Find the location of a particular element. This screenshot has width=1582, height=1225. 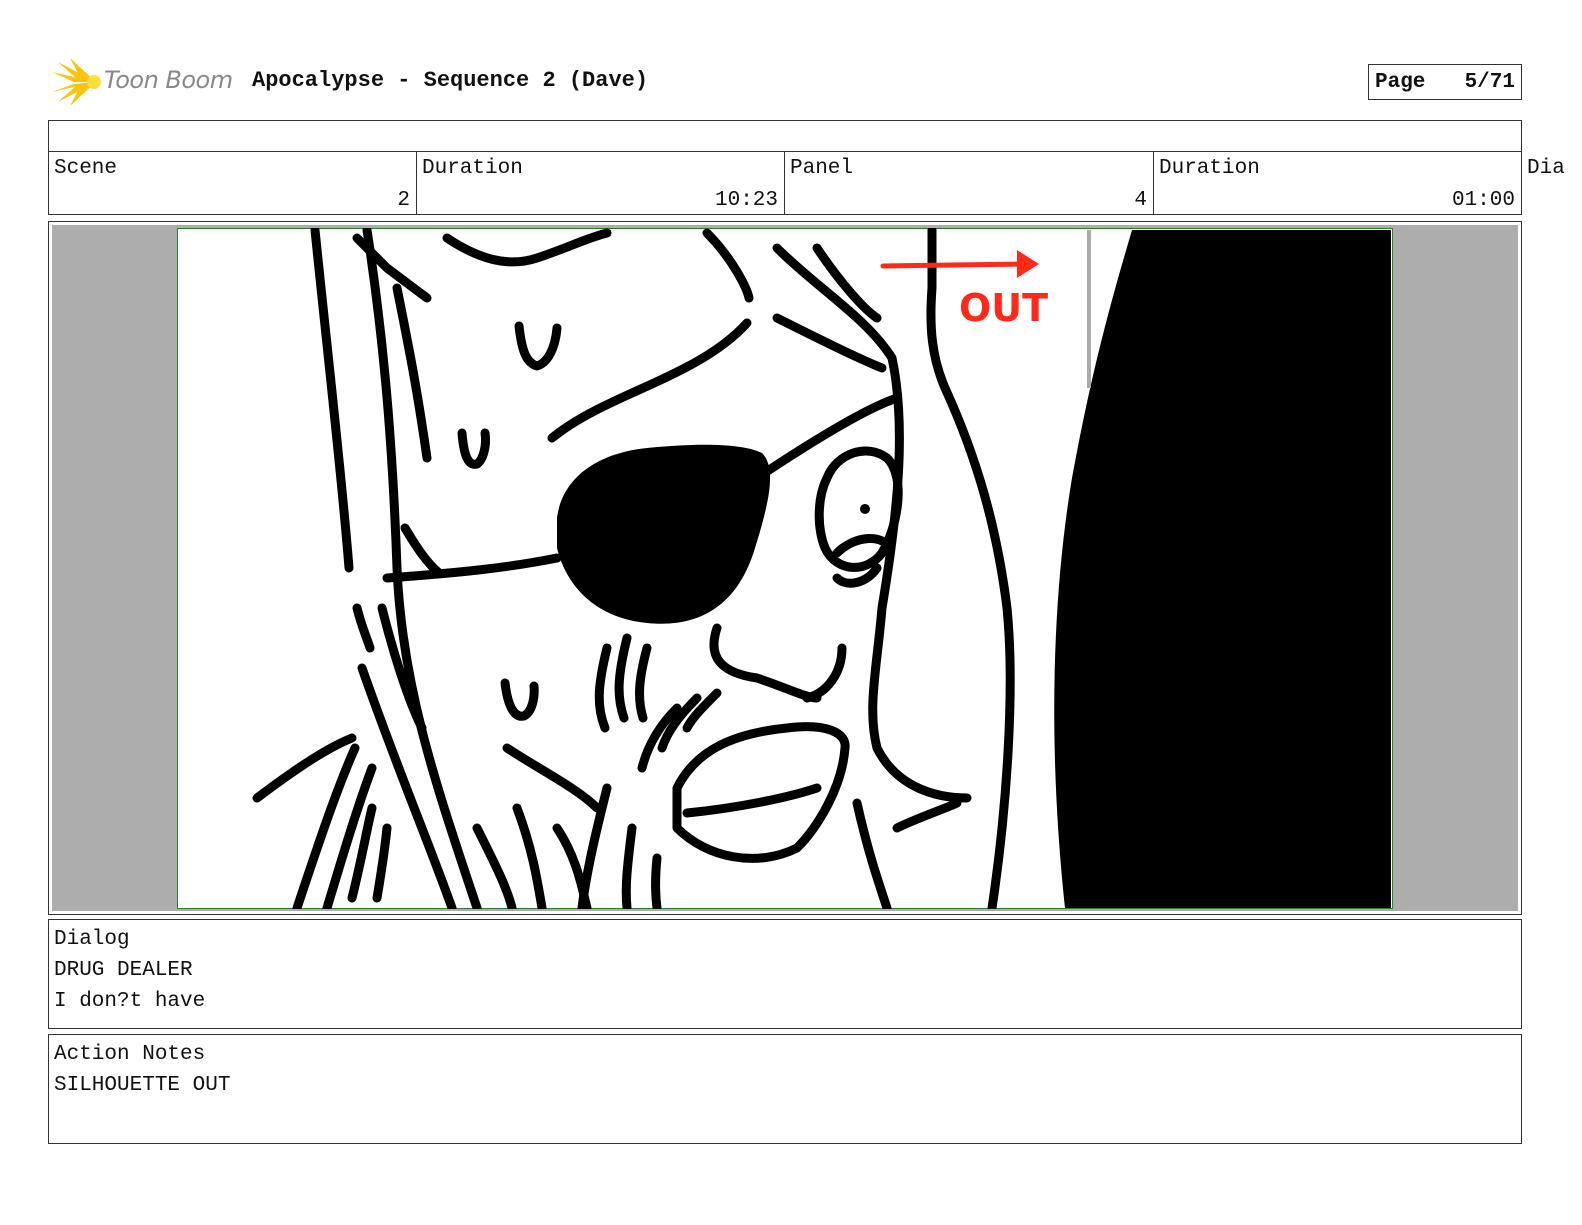

page-indicator: Page 5/71 is located at coordinates (1445, 82).